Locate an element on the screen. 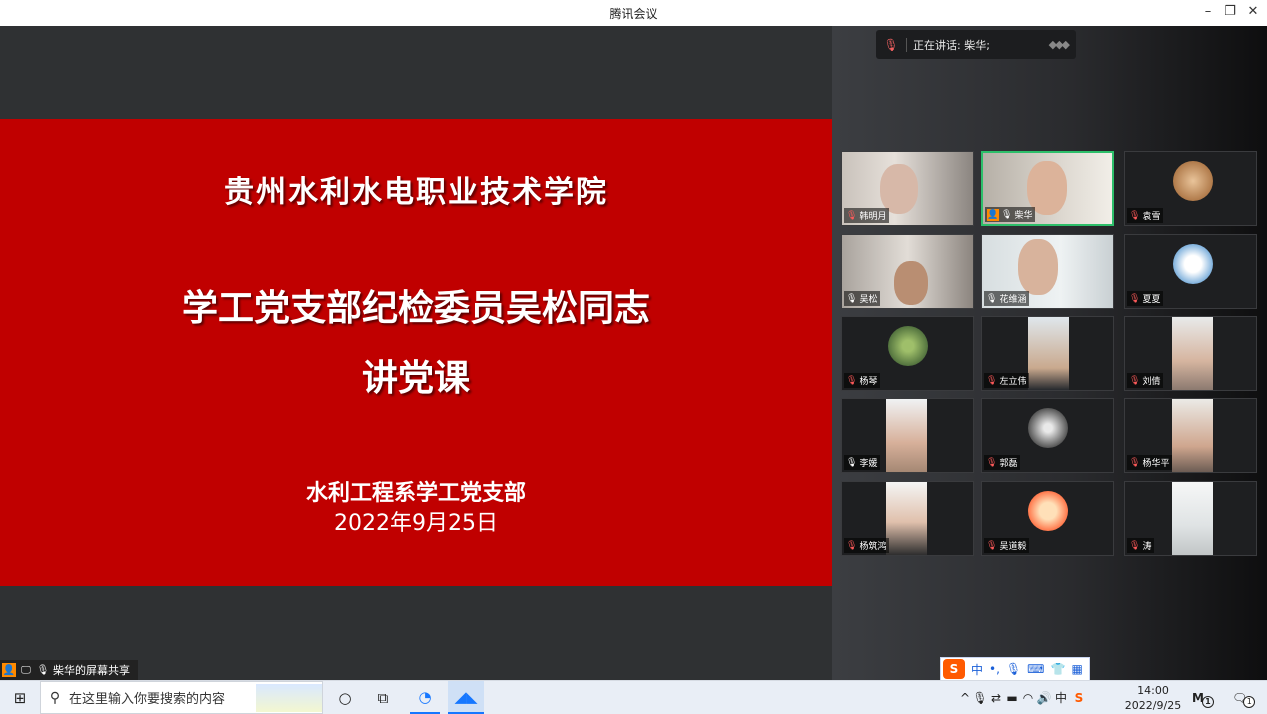  participant-label: 🎙 杨华平 is located at coordinates (1150, 462).